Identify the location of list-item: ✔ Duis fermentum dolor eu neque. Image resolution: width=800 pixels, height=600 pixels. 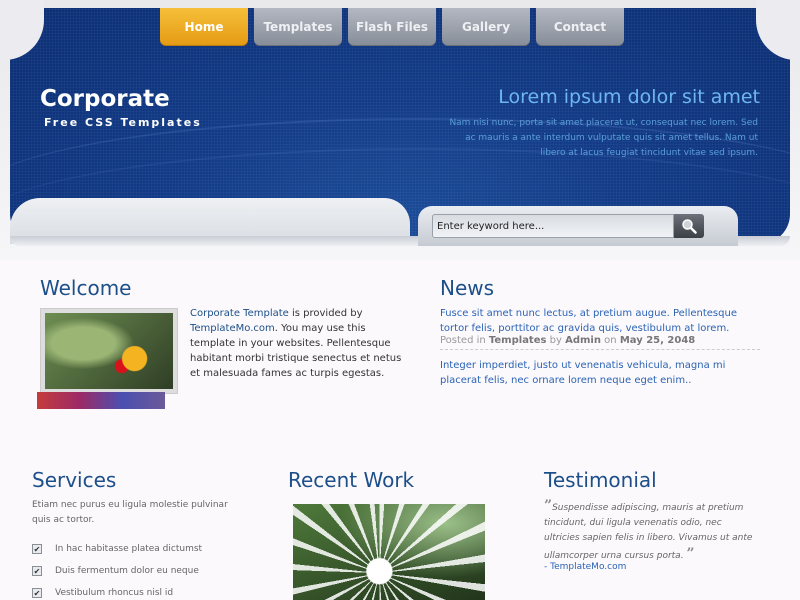
(117, 571).